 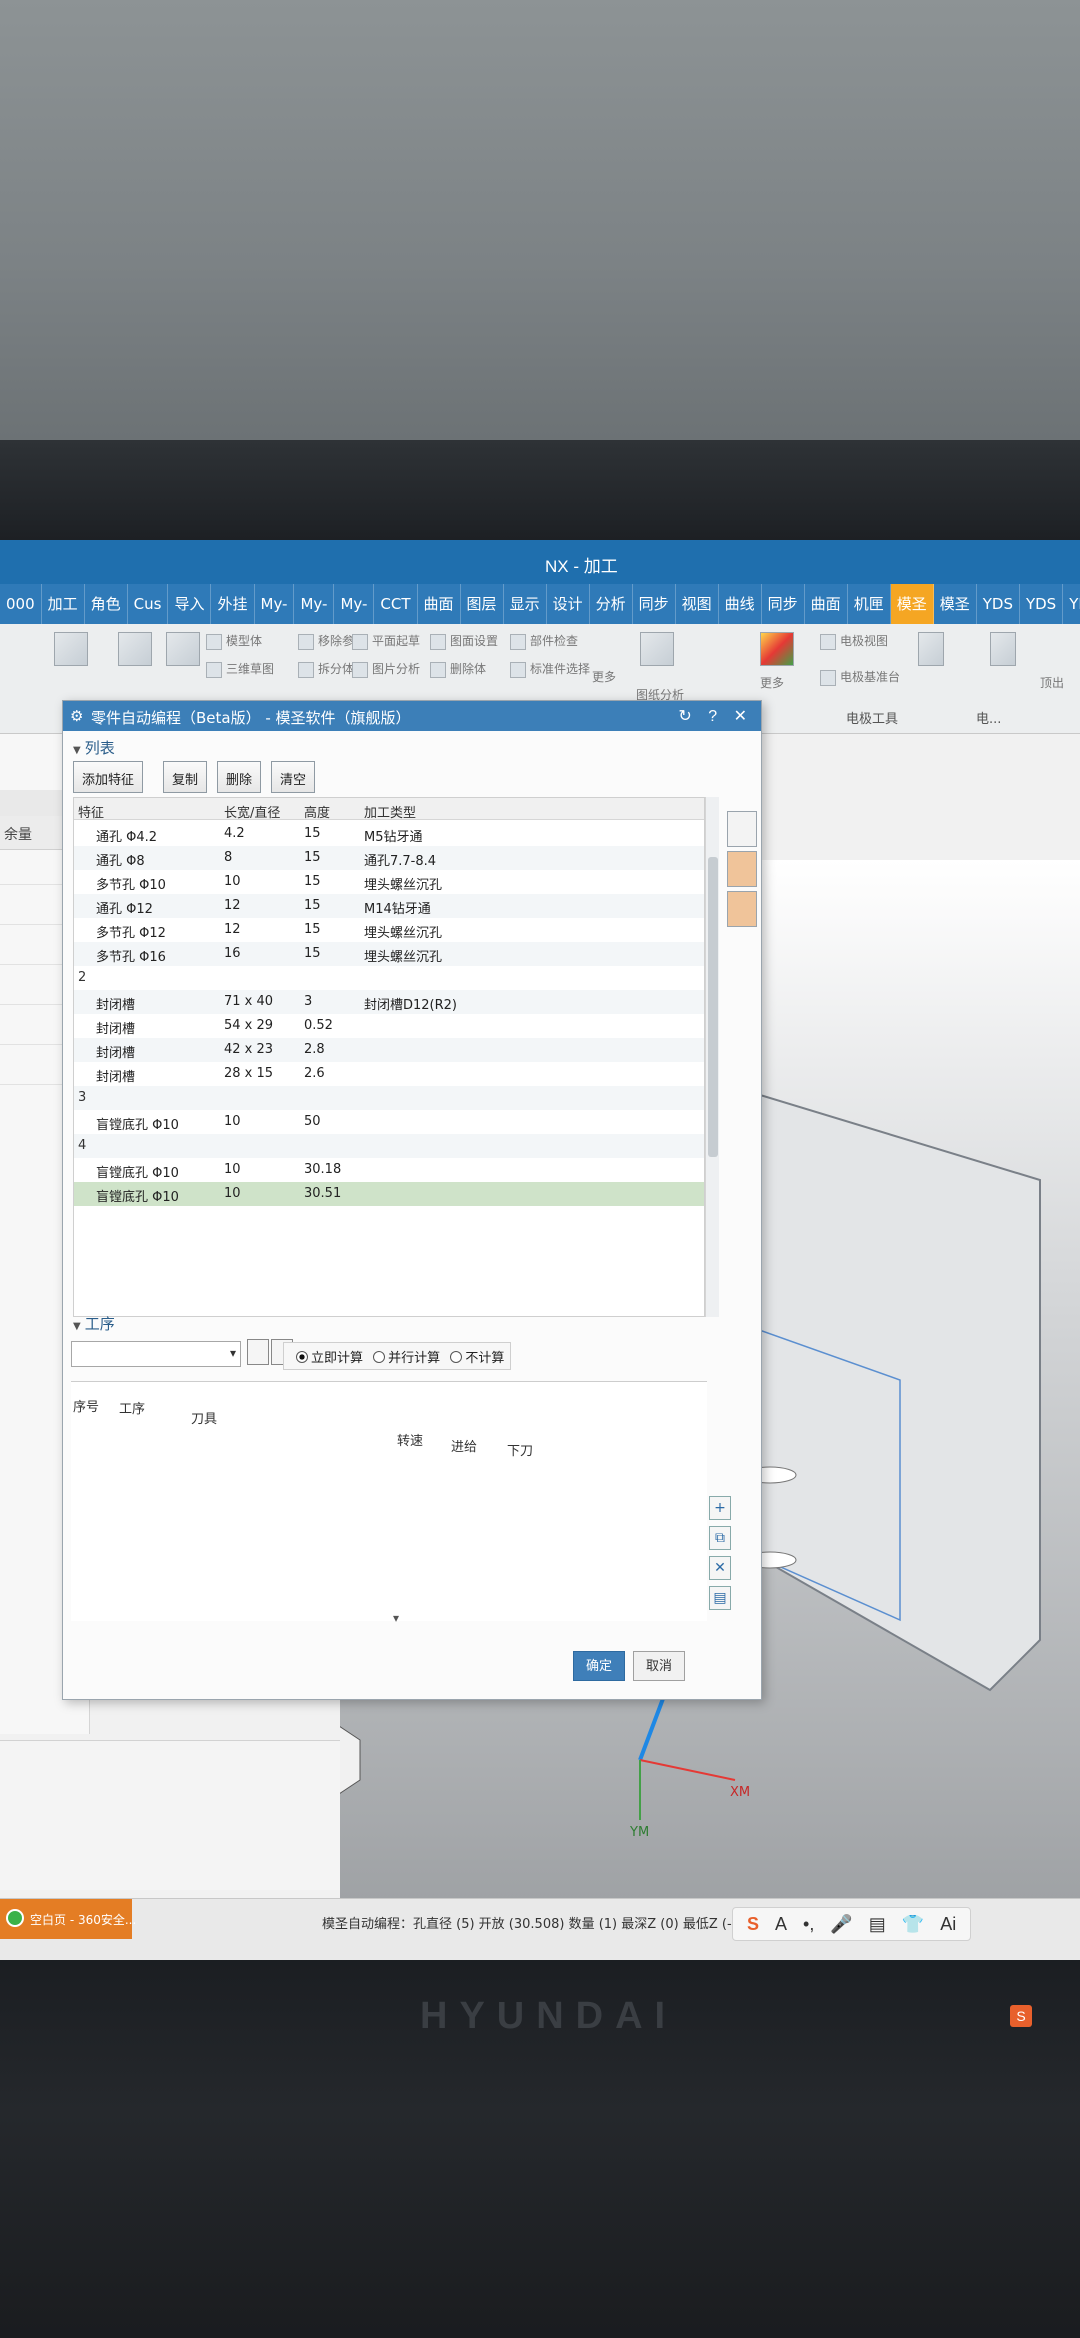 What do you see at coordinates (94, 747) in the screenshot?
I see `list-section-header: ▼ 列表` at bounding box center [94, 747].